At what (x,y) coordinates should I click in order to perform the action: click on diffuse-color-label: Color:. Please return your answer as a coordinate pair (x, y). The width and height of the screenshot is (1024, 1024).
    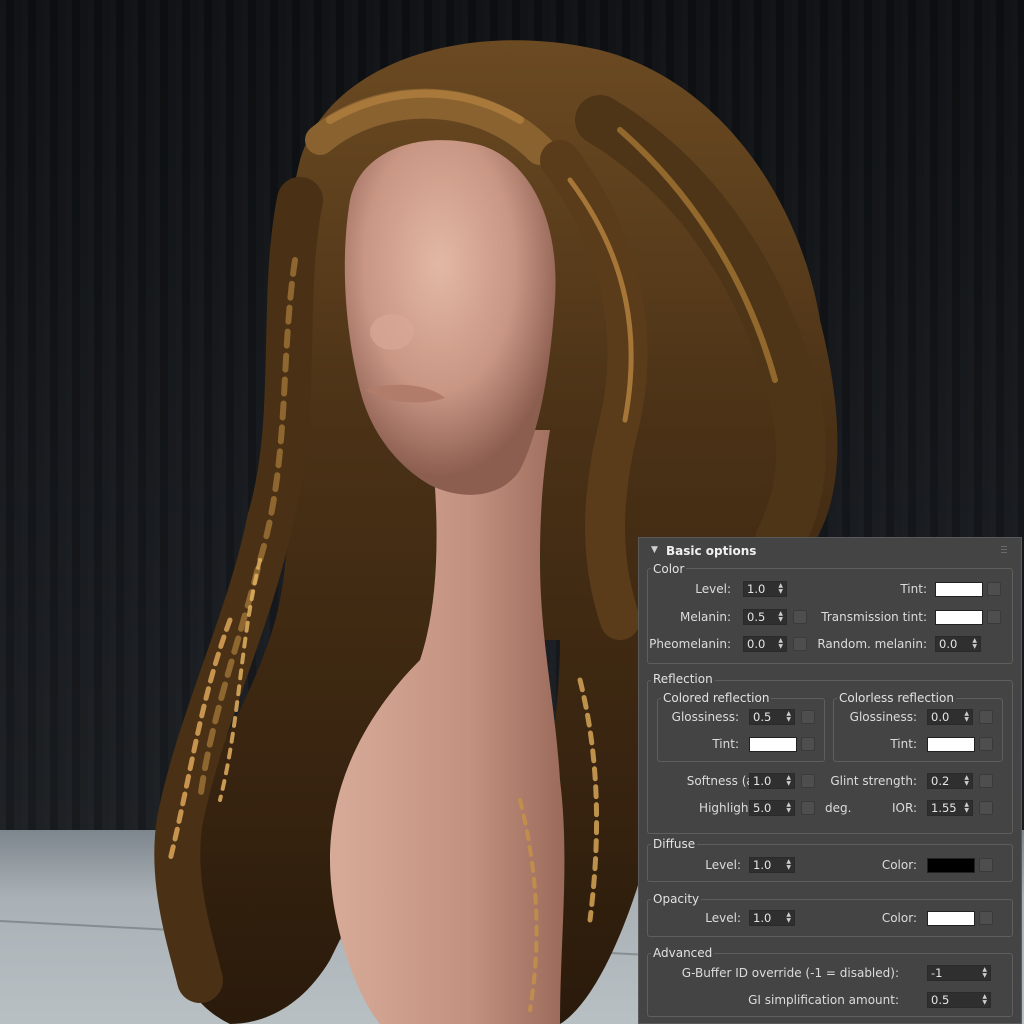
    Looking at the image, I should click on (899, 865).